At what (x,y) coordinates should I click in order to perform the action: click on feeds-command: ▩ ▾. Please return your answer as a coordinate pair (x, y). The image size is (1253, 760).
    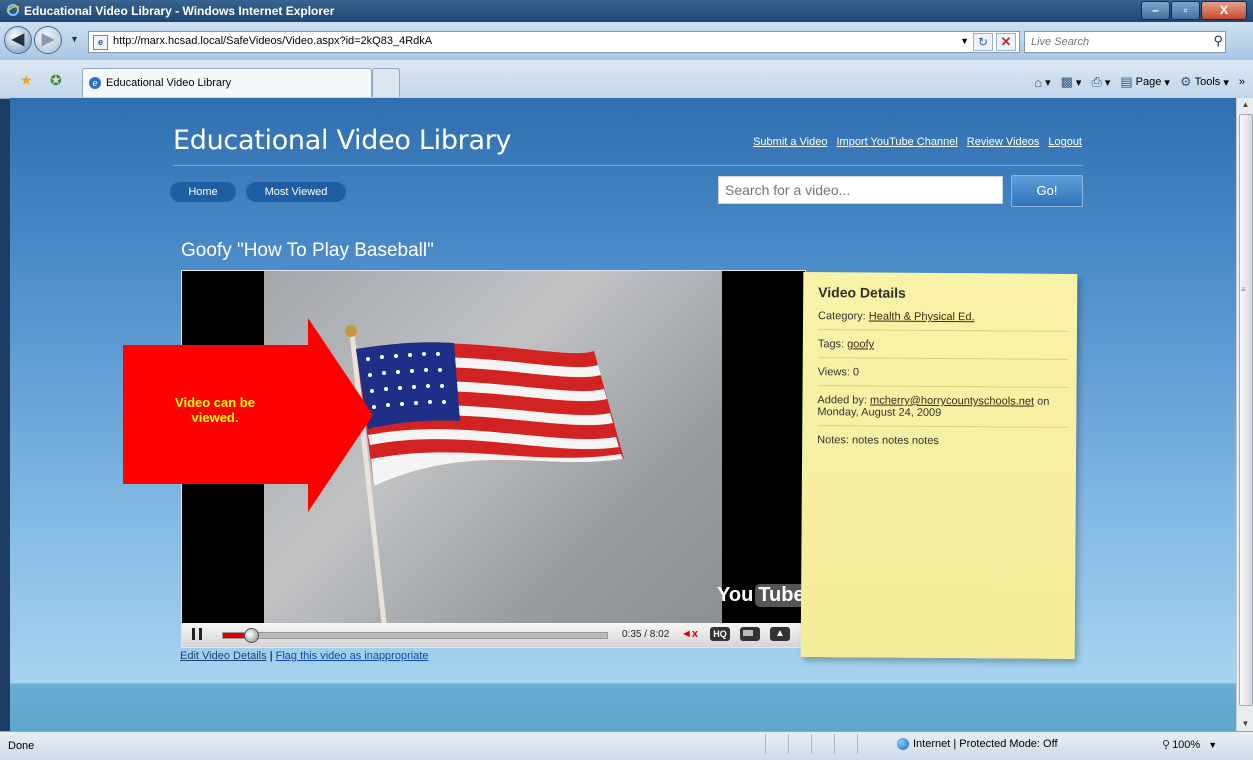
    Looking at the image, I should click on (1071, 82).